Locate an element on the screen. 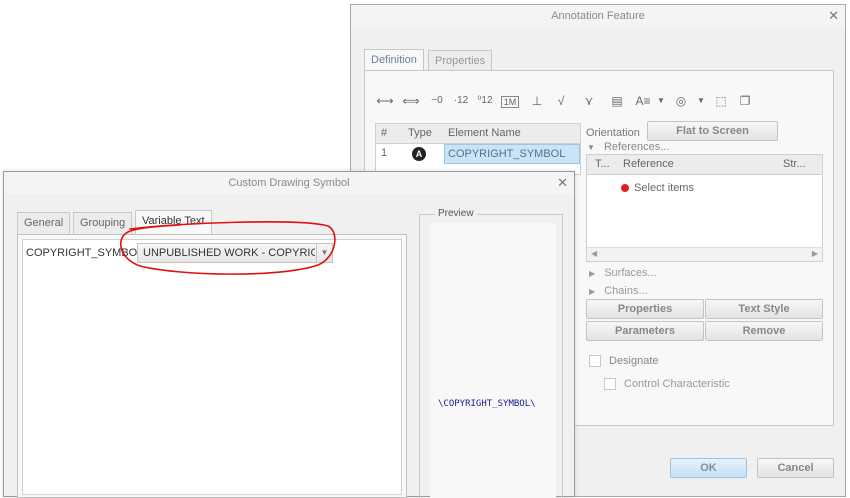  preview-group: Preview \COPYRIGHT_SYMBOL\ is located at coordinates (491, 353).